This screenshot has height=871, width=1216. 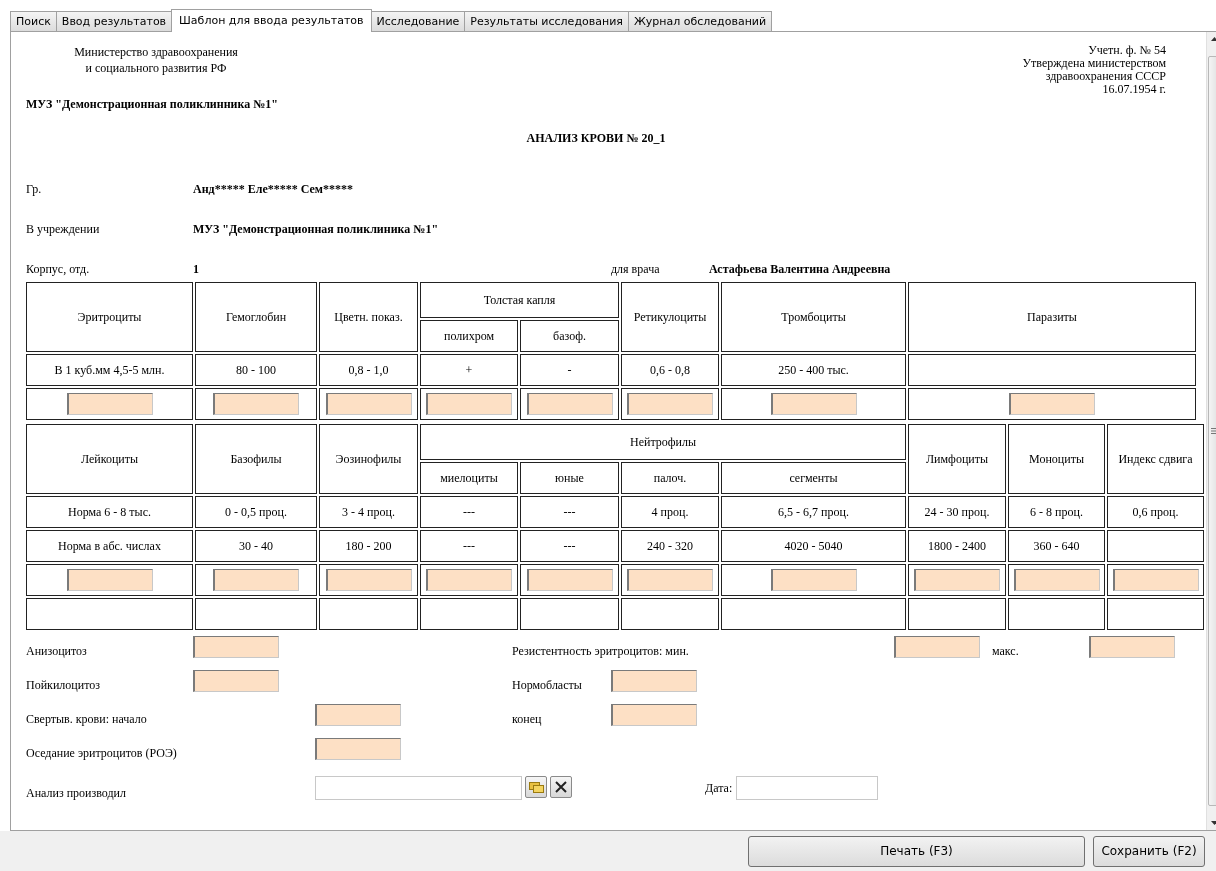 I want to click on column-header: Паразиты, so click(x=1052, y=317).